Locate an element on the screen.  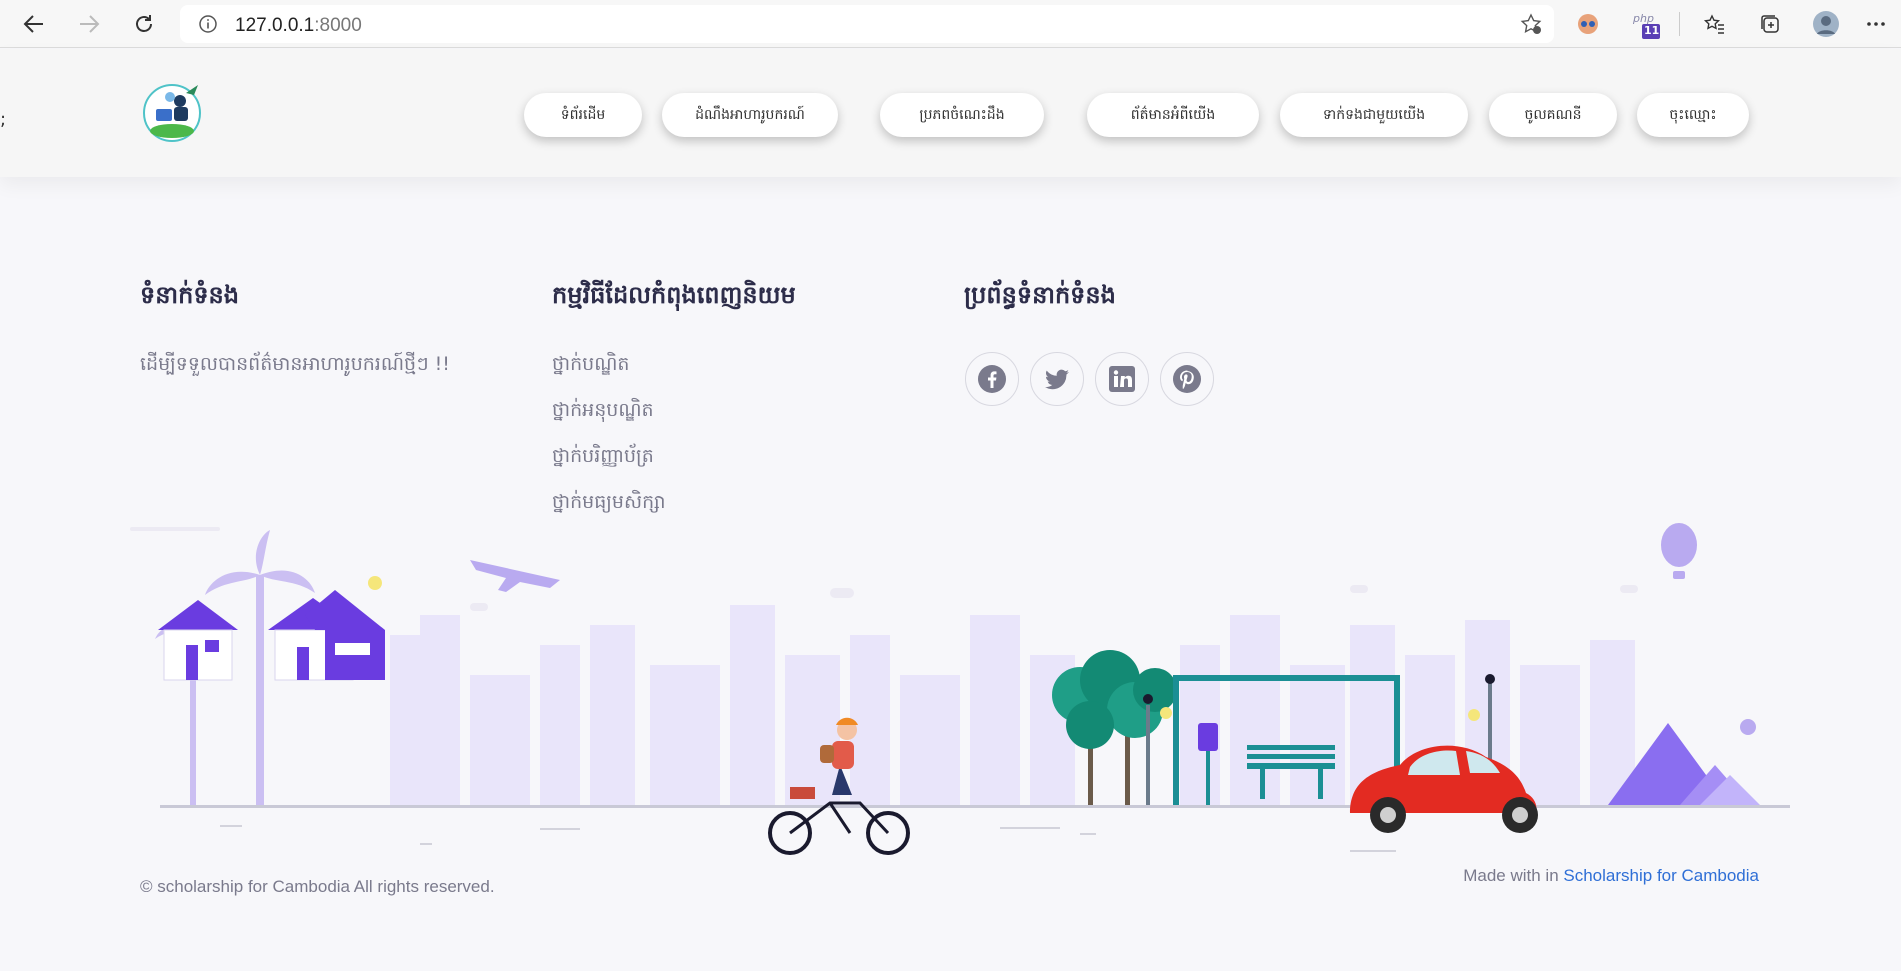
site-logo is located at coordinates (174, 111).